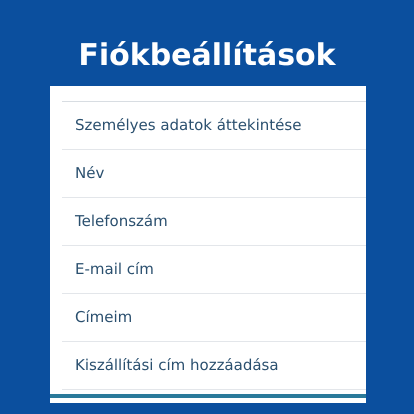 The height and width of the screenshot is (414, 414). I want to click on page-title: Fiókbeállítások, so click(207, 56).